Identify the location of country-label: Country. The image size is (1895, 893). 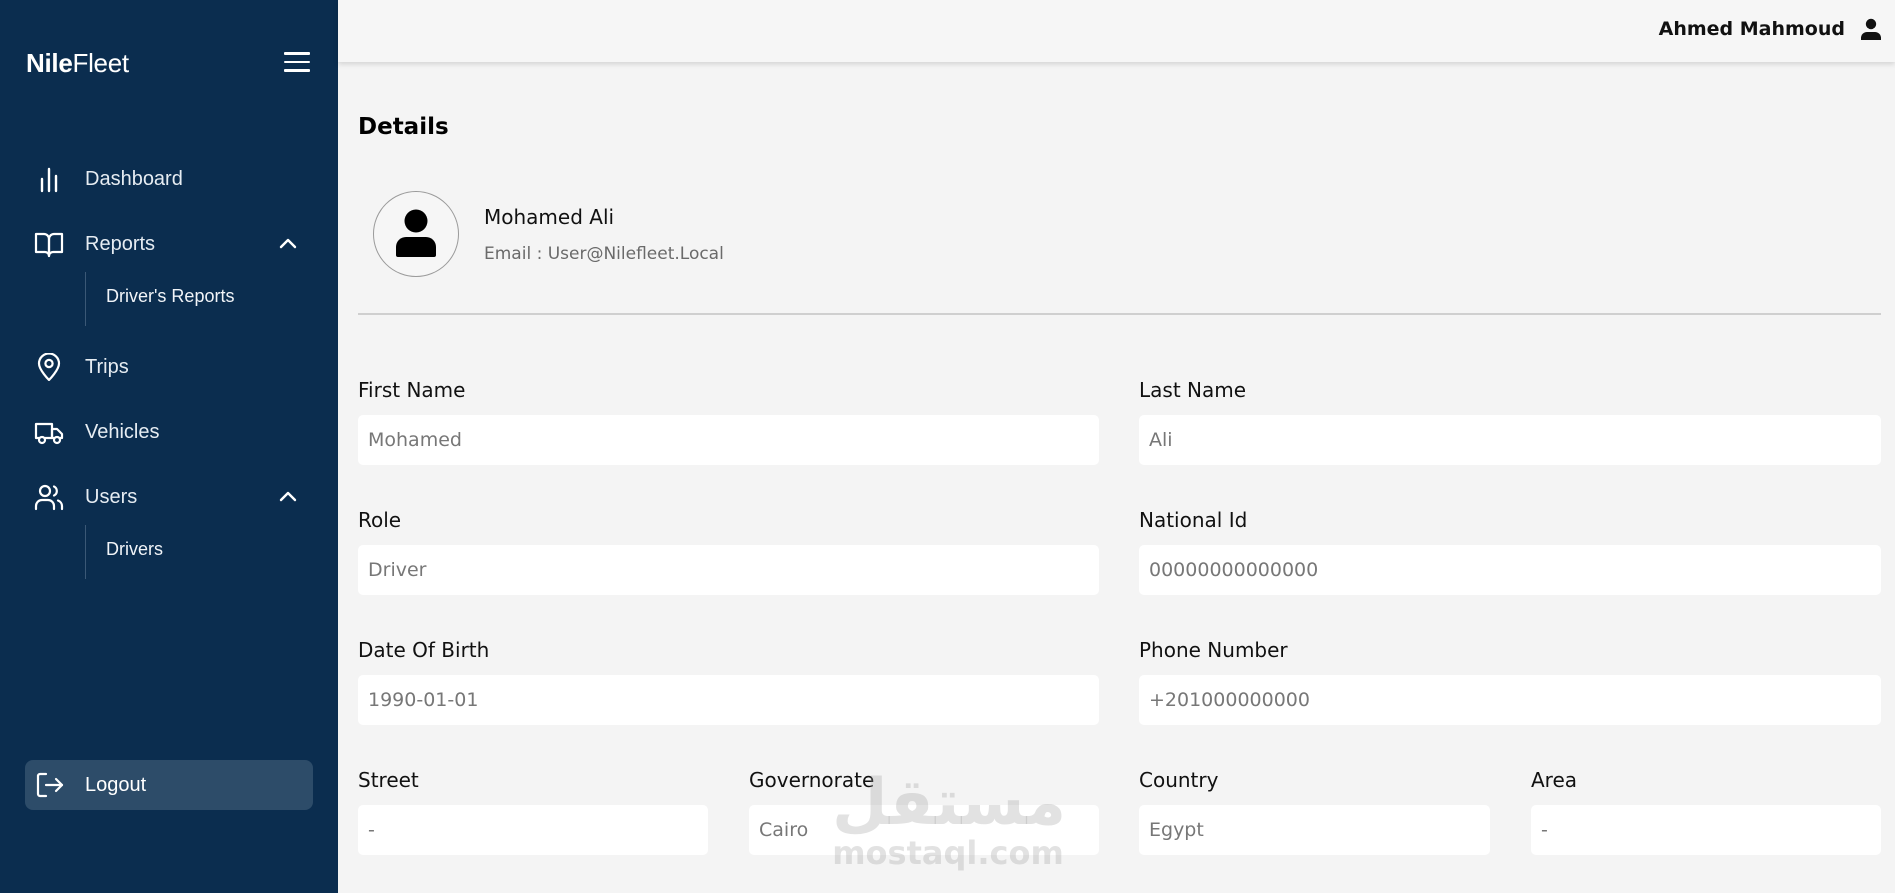
(1179, 780).